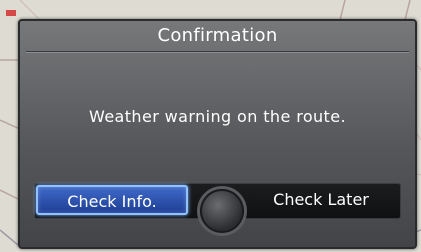  What do you see at coordinates (222, 211) in the screenshot?
I see `selector-knob-icon` at bounding box center [222, 211].